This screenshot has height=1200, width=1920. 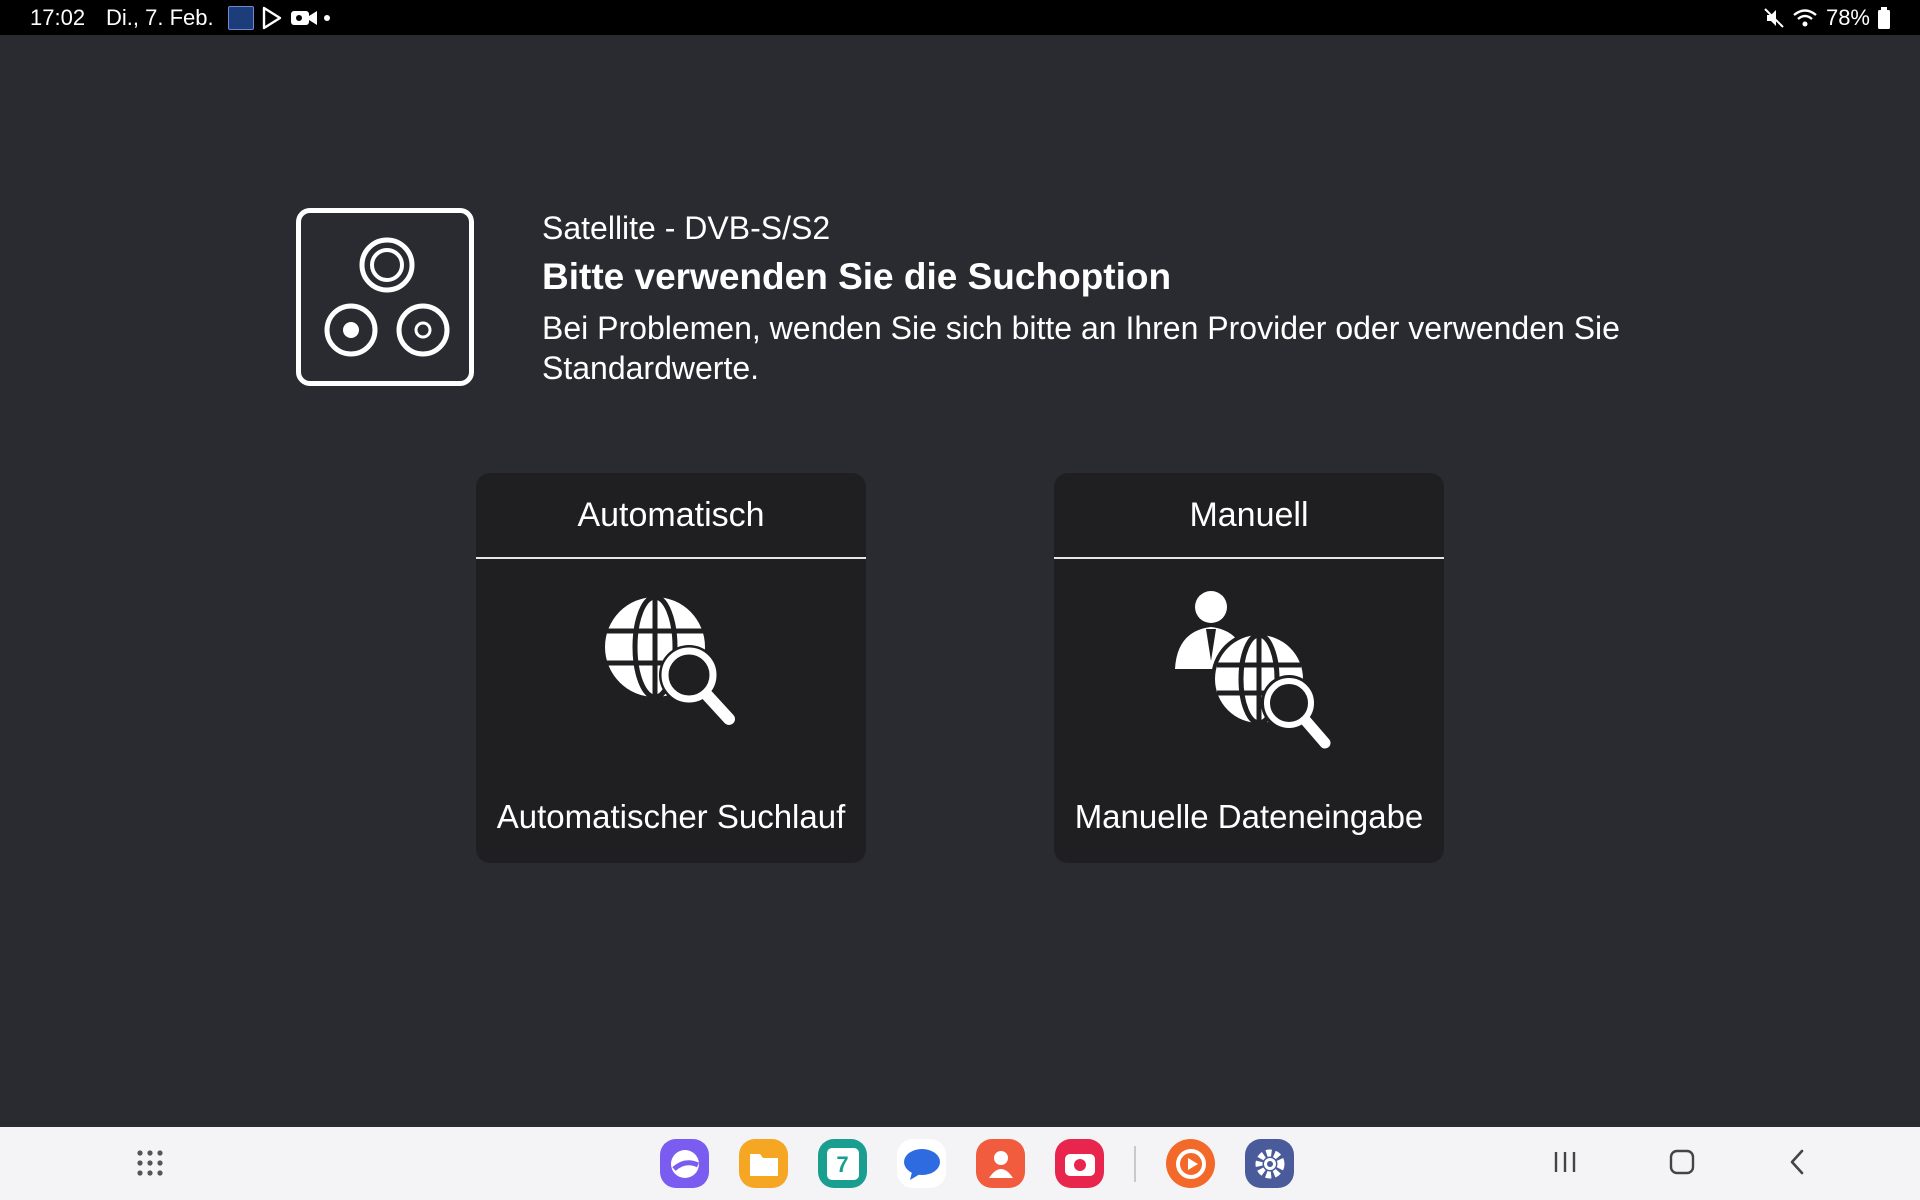 What do you see at coordinates (1000, 1163) in the screenshot?
I see `contacts-app-icon` at bounding box center [1000, 1163].